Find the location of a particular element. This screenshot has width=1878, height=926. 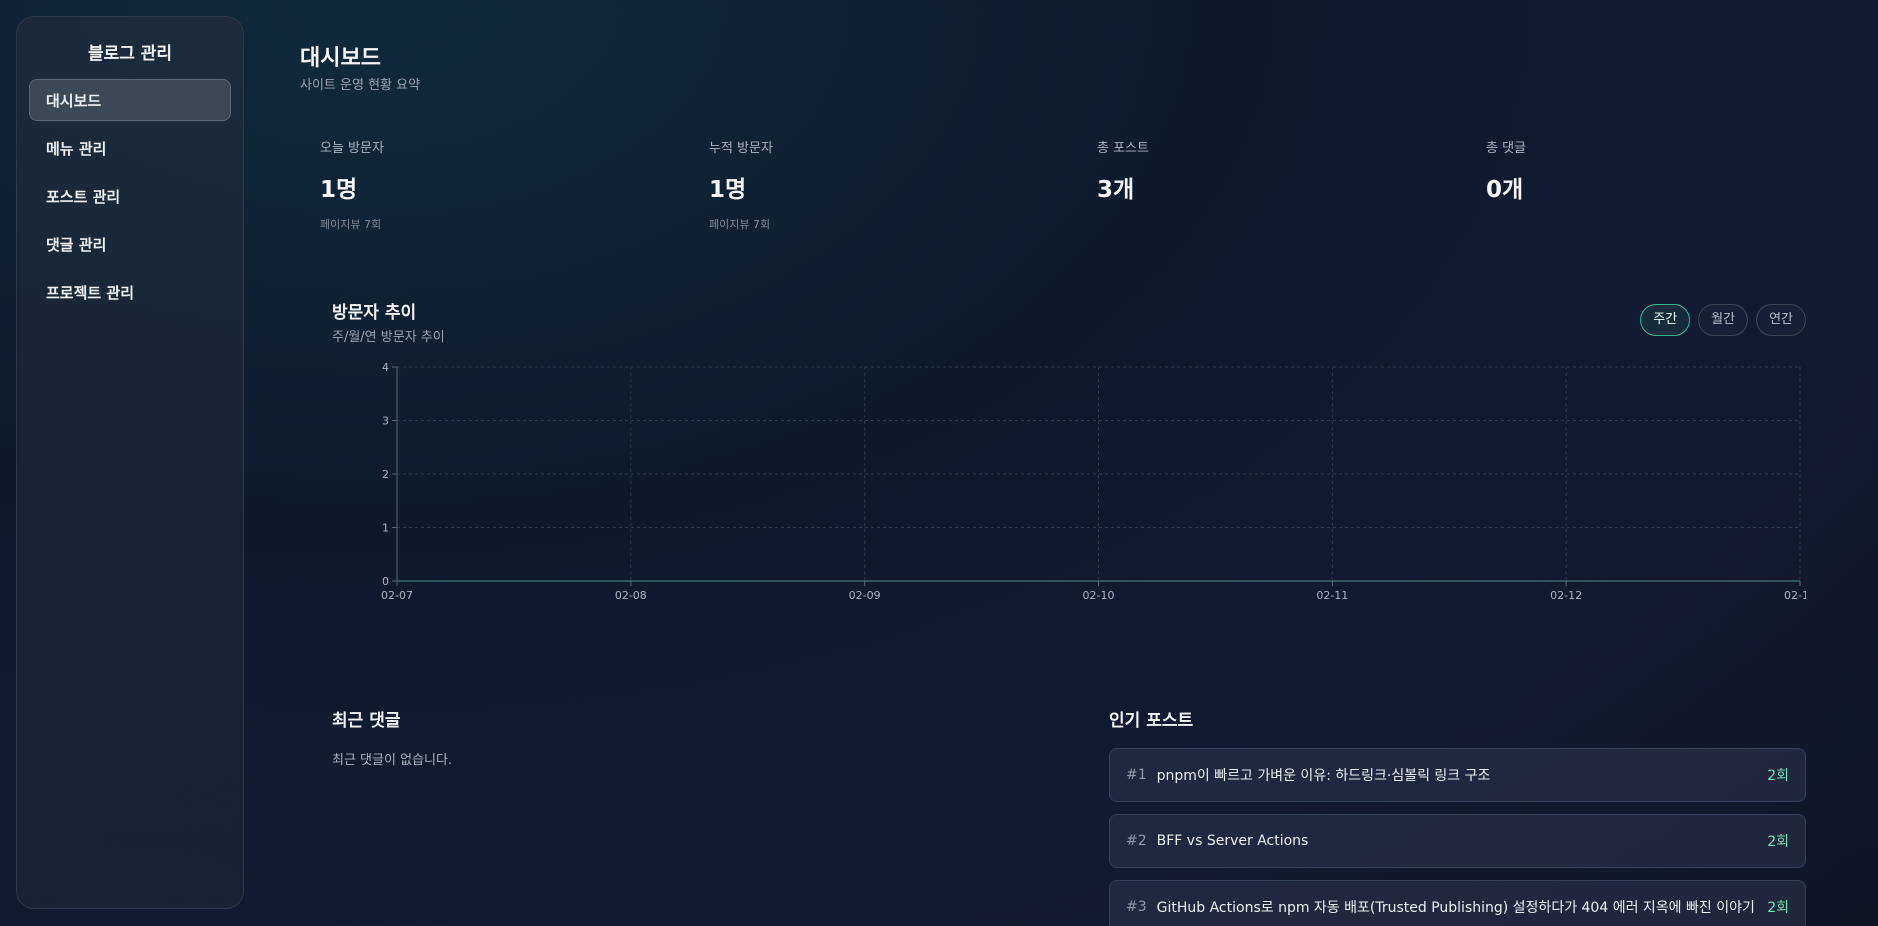

post-rank: #3 is located at coordinates (1136, 907).